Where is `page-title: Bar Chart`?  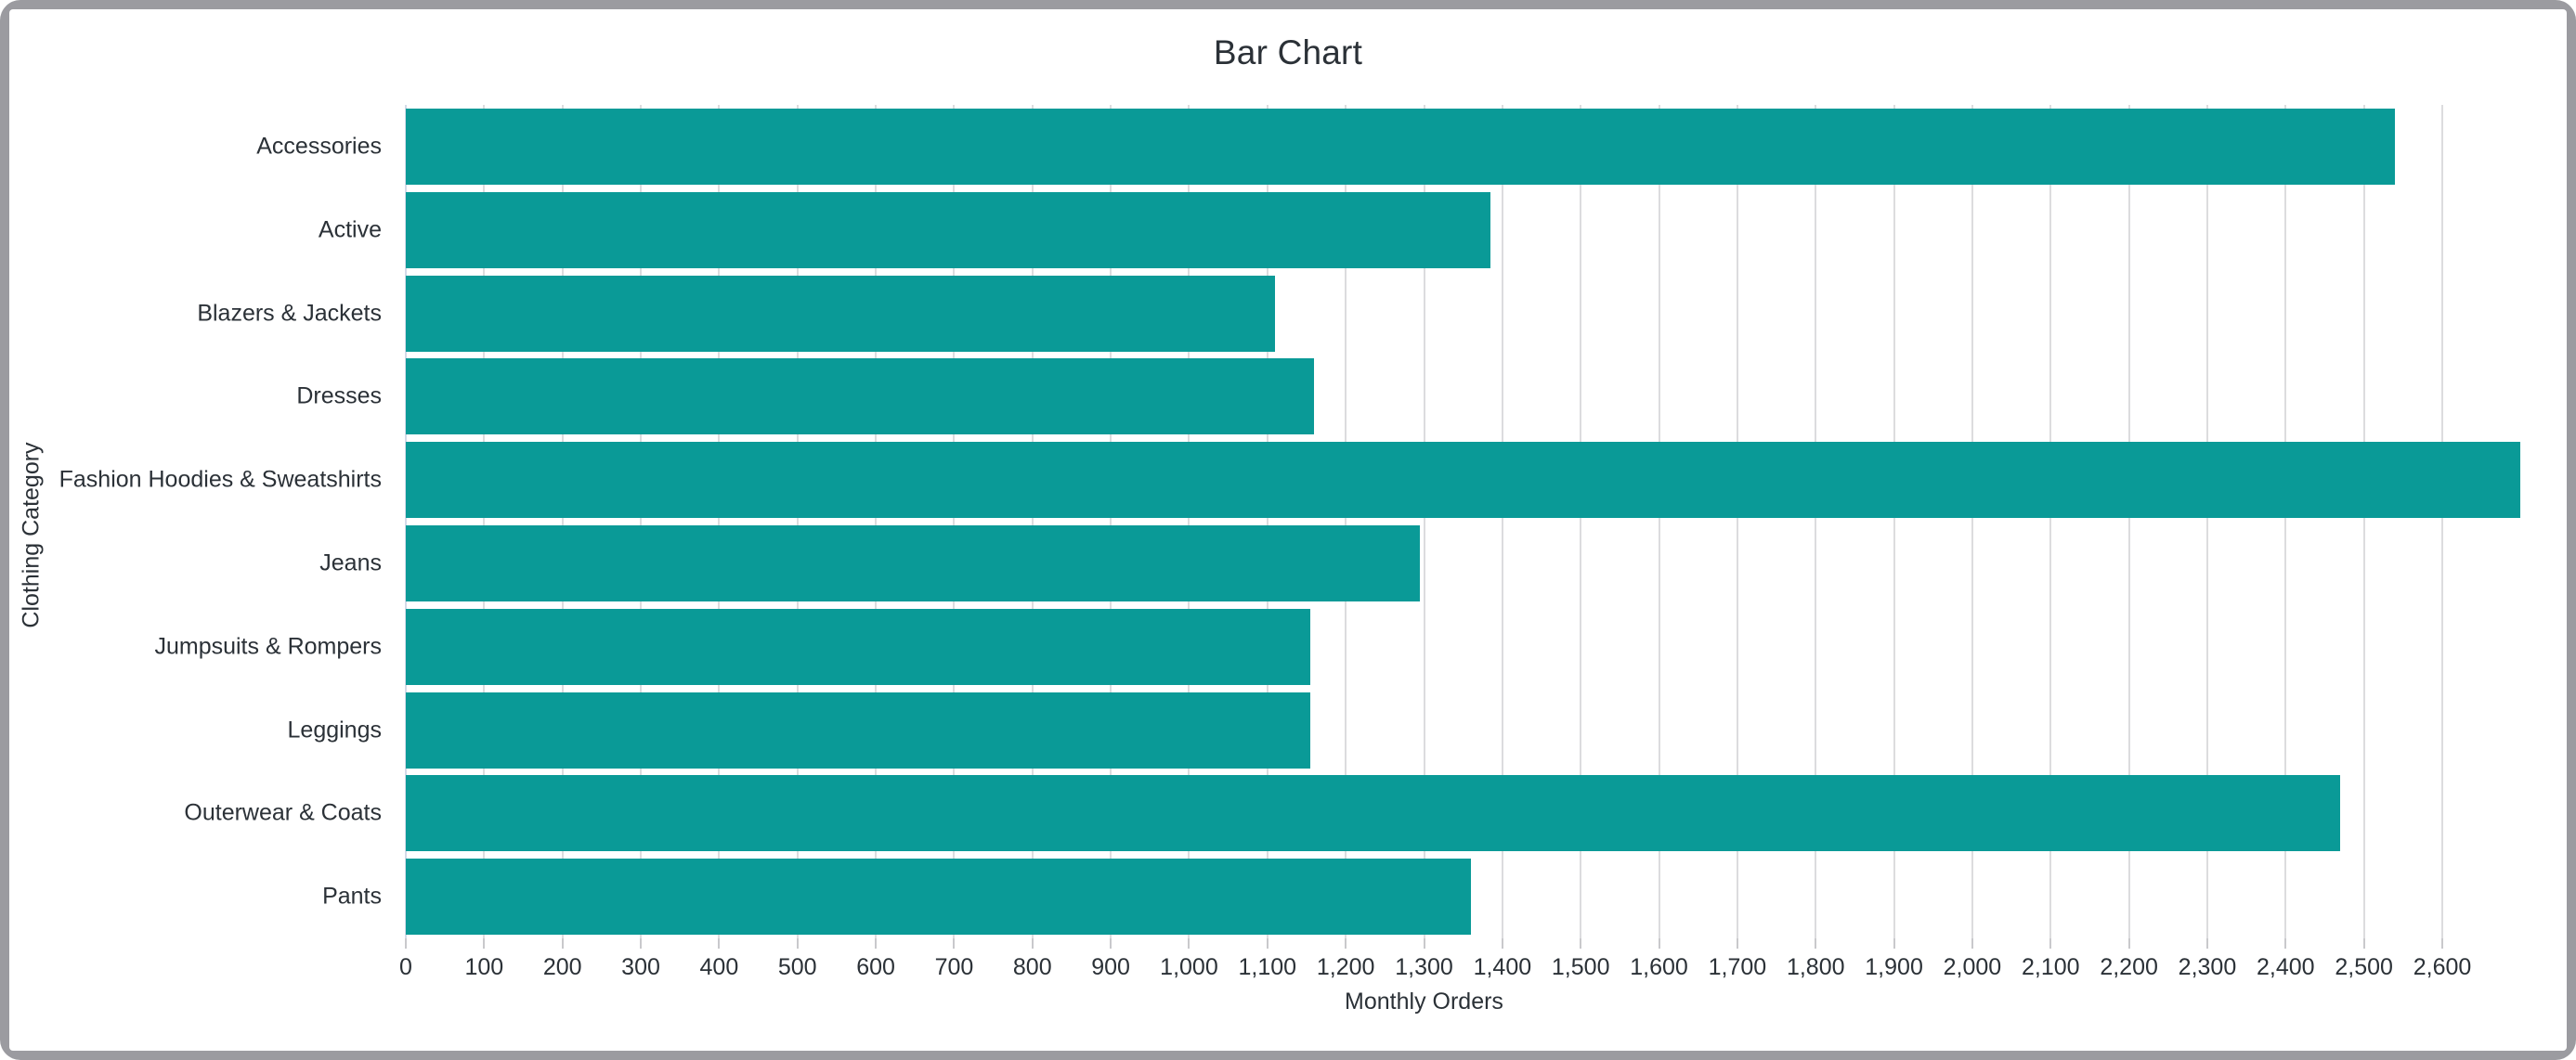 page-title: Bar Chart is located at coordinates (1288, 52).